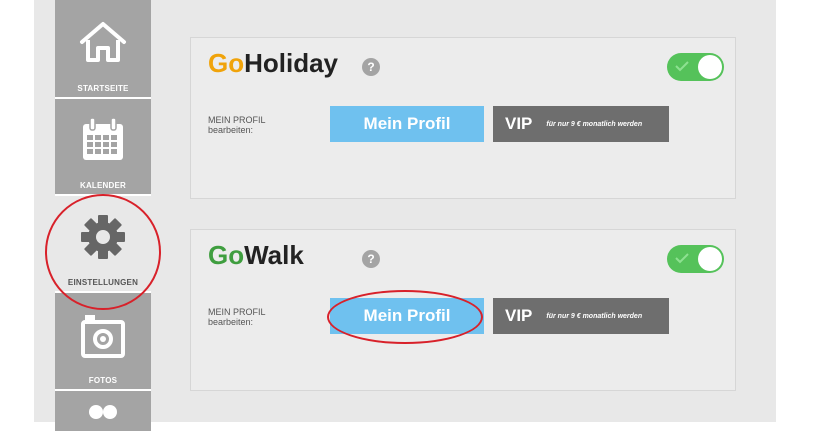 The width and height of the screenshot is (831, 431). What do you see at coordinates (103, 237) in the screenshot?
I see `gear-icon` at bounding box center [103, 237].